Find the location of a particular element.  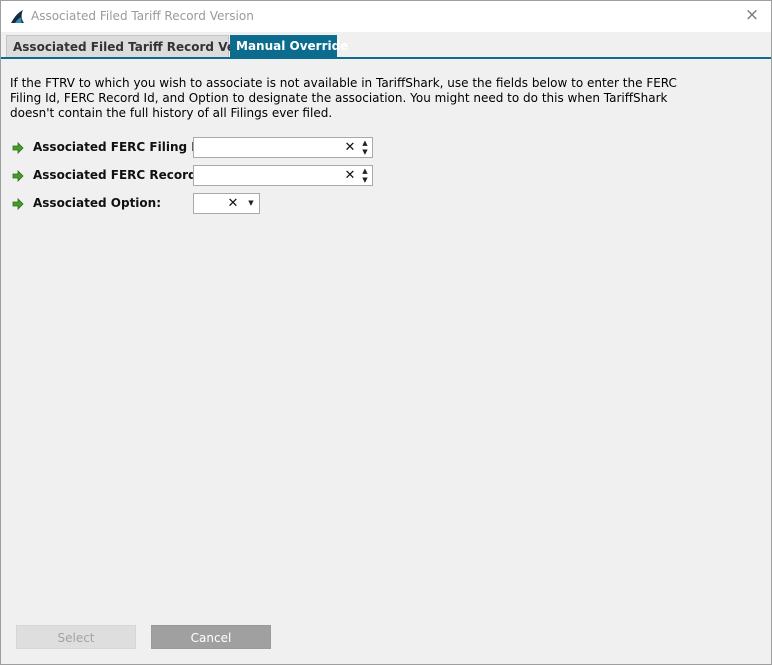

ferc-record-id-input is located at coordinates (266, 175).